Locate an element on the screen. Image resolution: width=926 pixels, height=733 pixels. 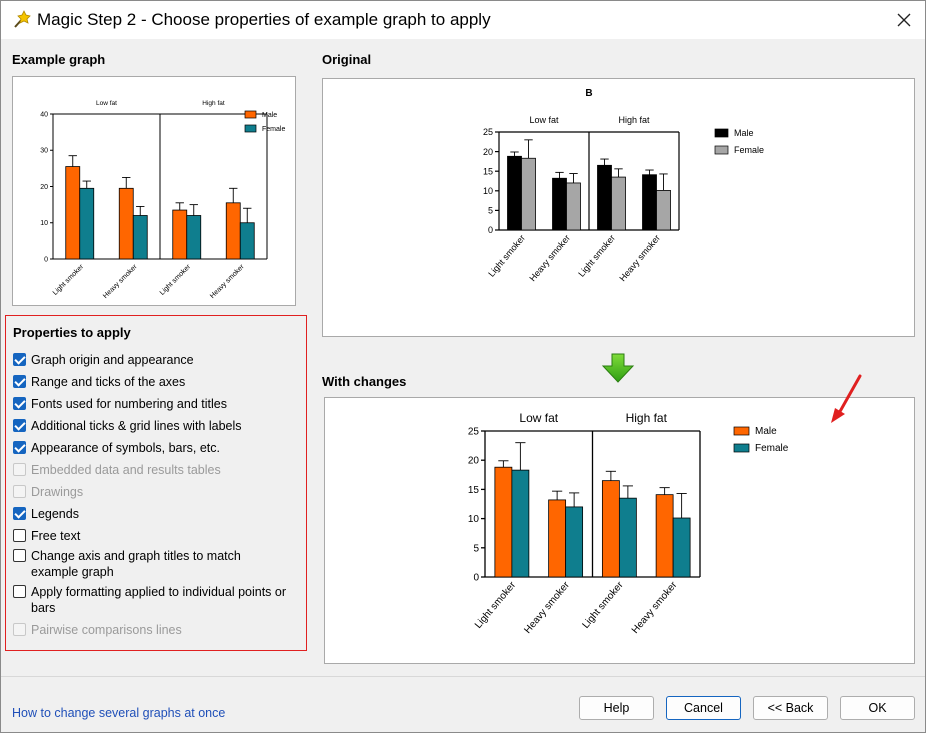
property-option: Graph origin and appearance is located at coordinates (152, 360).